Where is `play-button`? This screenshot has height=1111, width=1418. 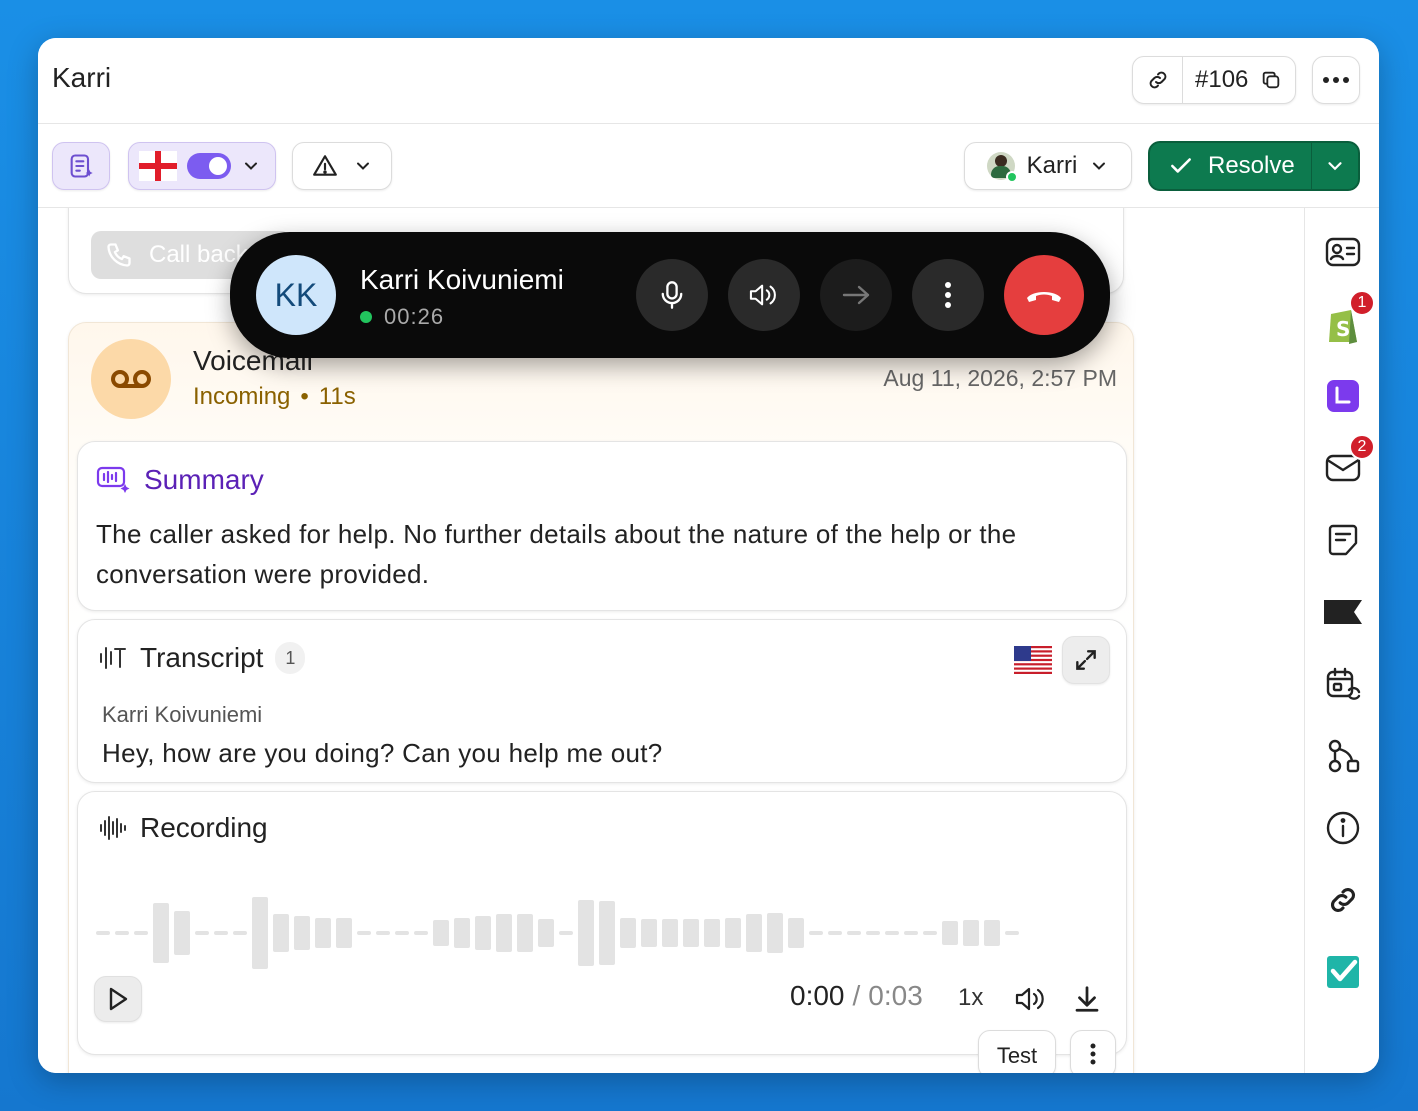
play-button is located at coordinates (118, 999).